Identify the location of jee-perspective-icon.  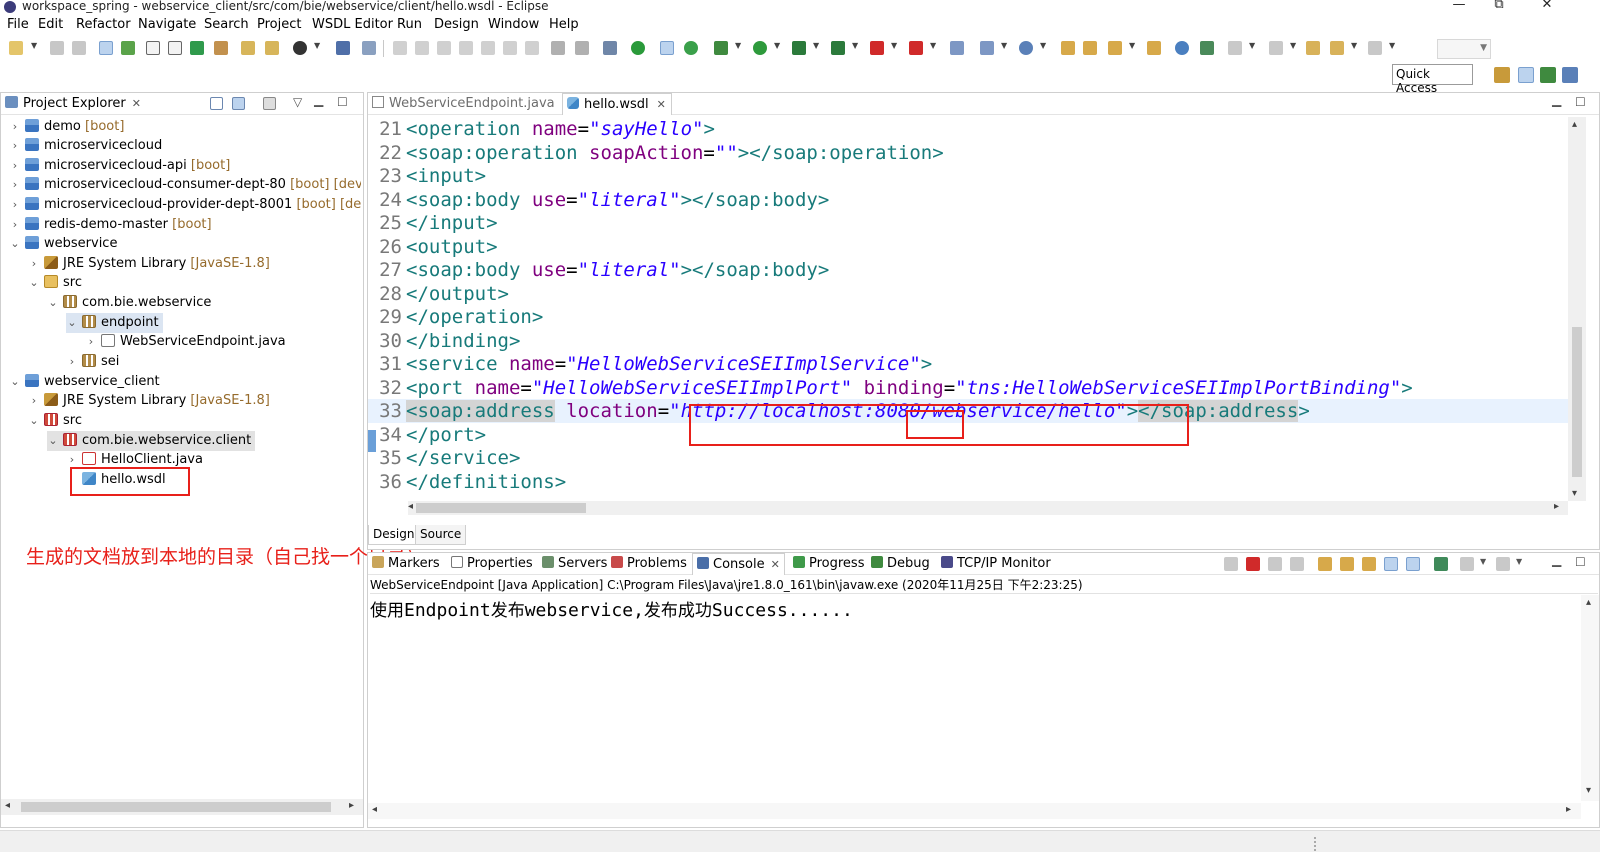
(1526, 75).